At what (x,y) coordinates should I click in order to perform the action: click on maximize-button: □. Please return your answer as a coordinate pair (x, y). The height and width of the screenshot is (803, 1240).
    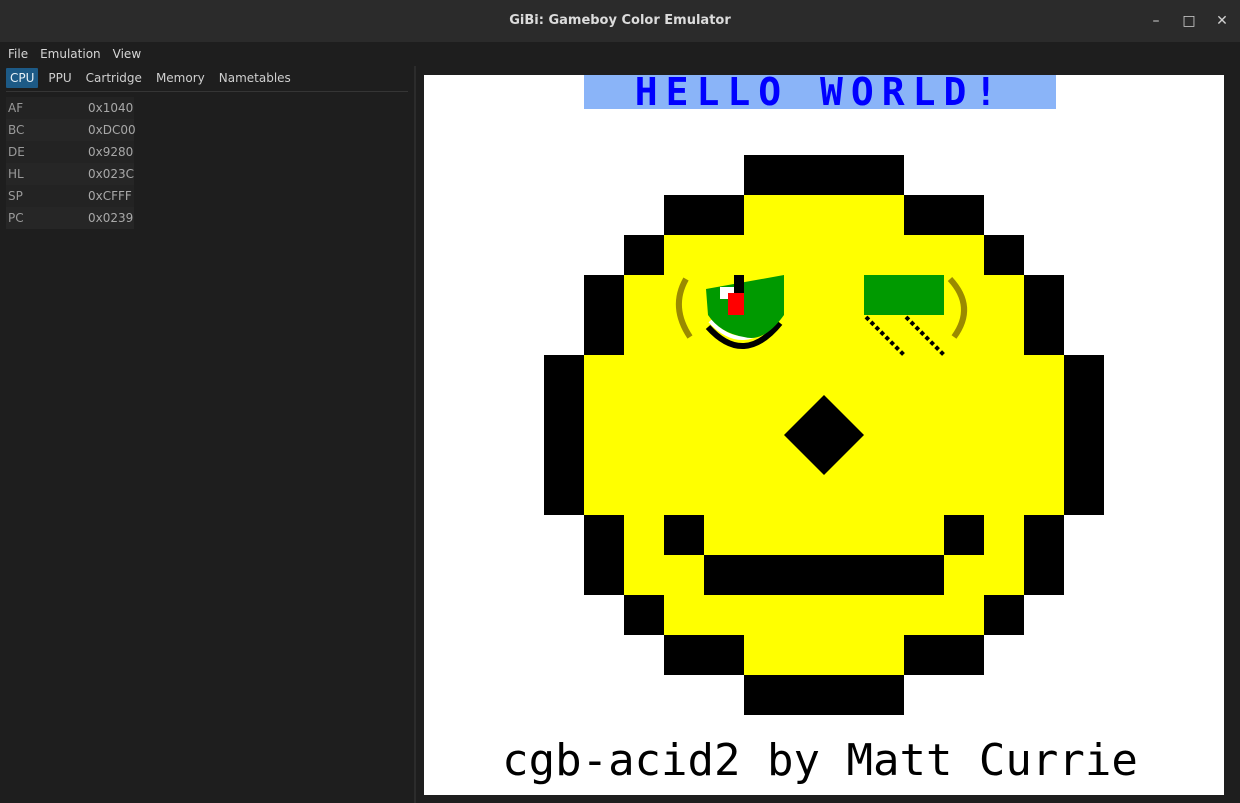
    Looking at the image, I should click on (1189, 21).